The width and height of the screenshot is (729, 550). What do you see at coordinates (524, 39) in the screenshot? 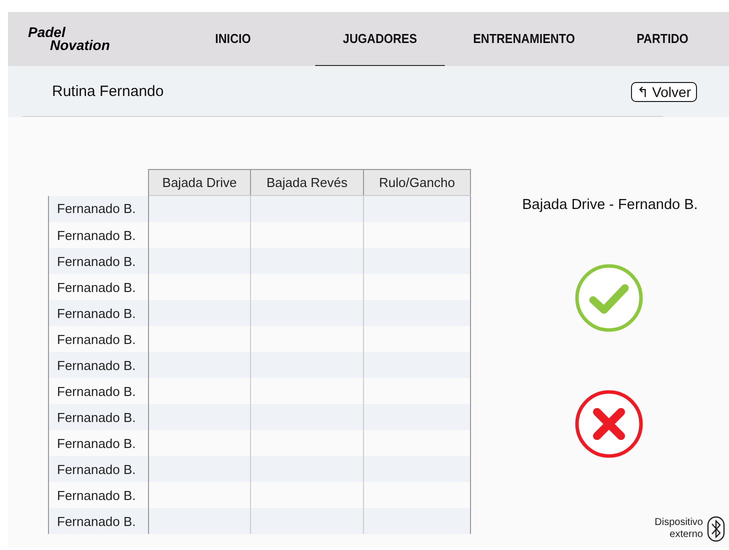
I see `nav-tab: ENTRENAMIENTO` at bounding box center [524, 39].